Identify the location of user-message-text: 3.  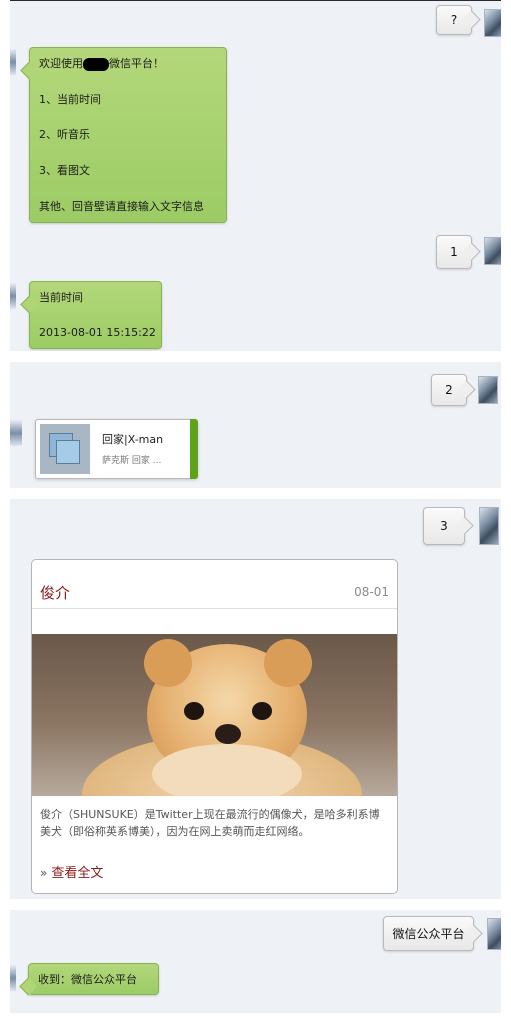
(444, 526).